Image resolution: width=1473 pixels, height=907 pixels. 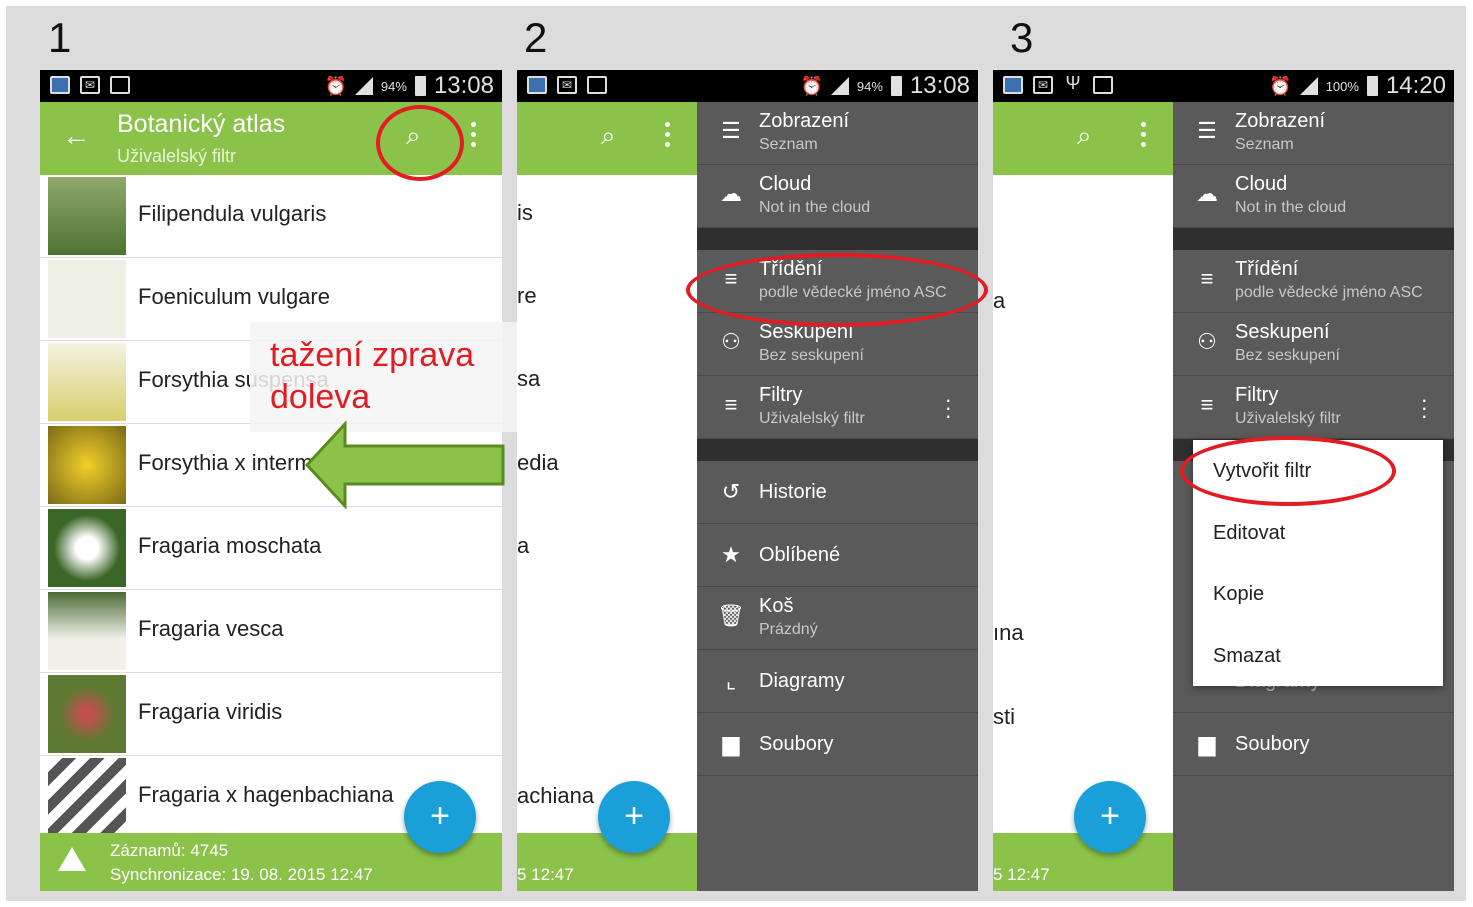 What do you see at coordinates (1415, 85) in the screenshot?
I see `clock: 14:20` at bounding box center [1415, 85].